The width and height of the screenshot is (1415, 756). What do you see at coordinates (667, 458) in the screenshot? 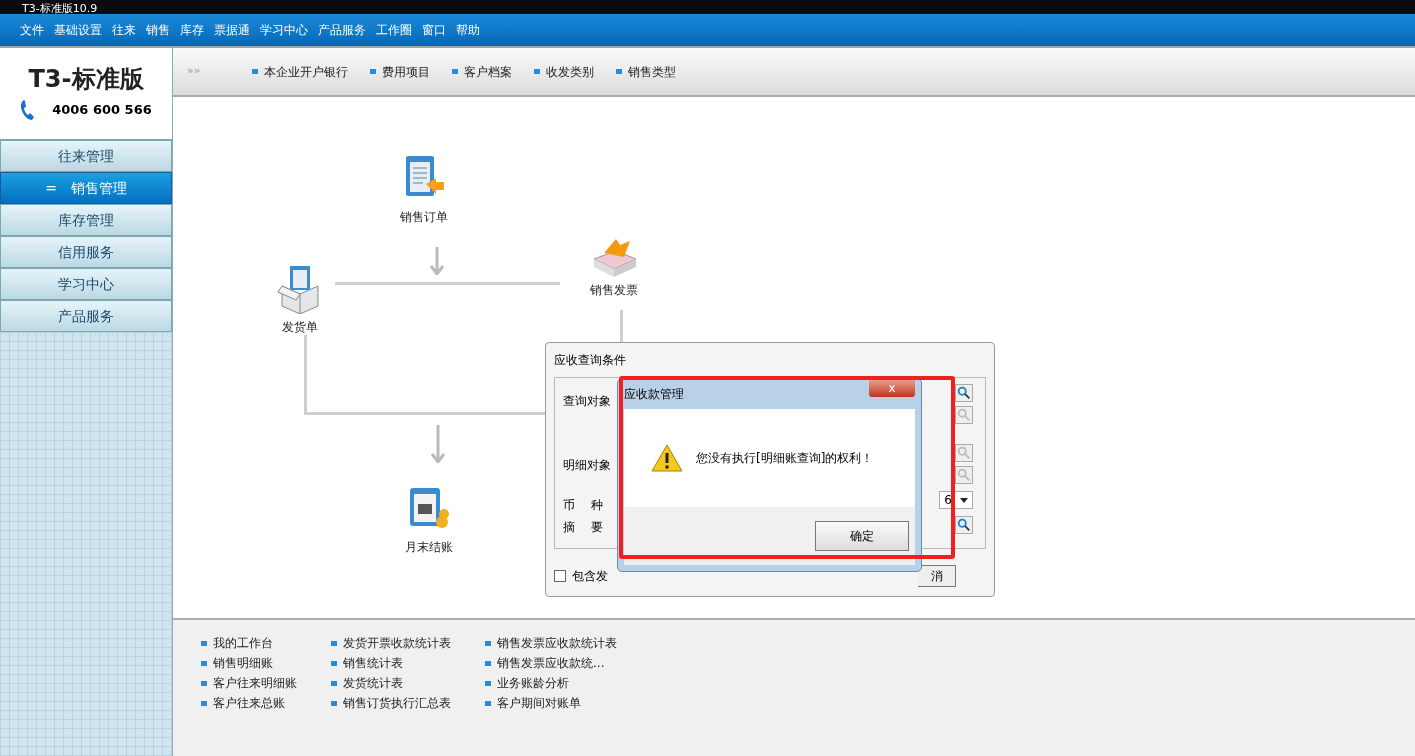
I see `warning-icon` at bounding box center [667, 458].